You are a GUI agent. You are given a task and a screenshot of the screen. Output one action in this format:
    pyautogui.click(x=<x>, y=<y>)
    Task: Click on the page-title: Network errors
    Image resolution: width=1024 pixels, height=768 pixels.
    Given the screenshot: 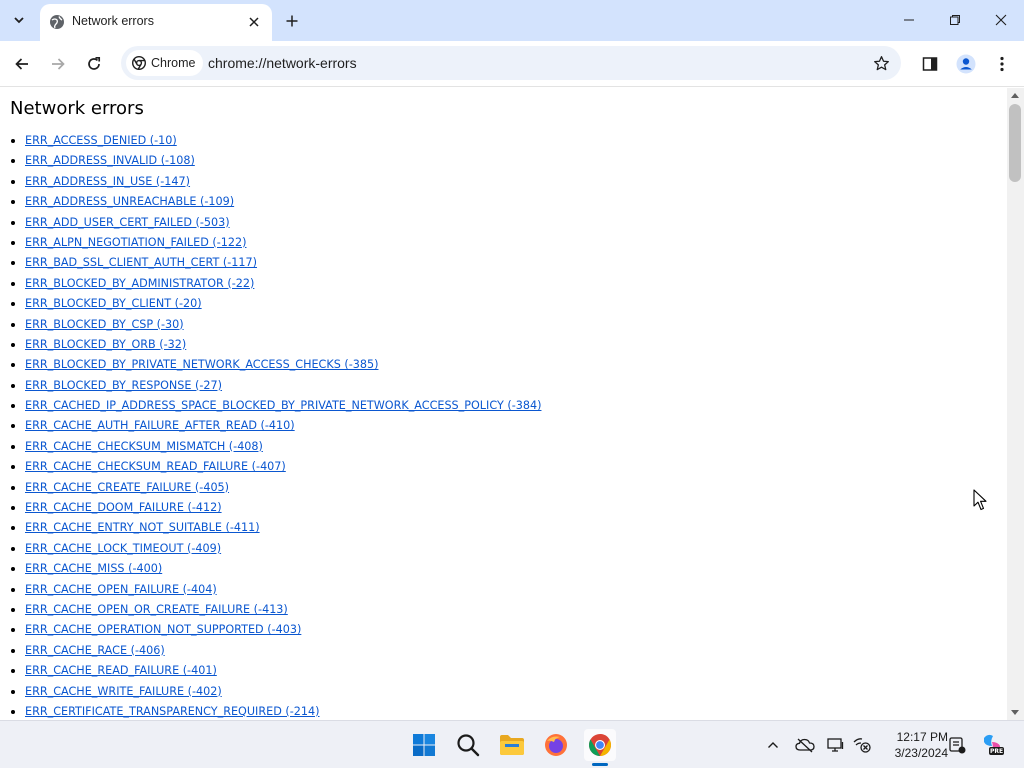 What is the action you would take?
    pyautogui.click(x=77, y=108)
    